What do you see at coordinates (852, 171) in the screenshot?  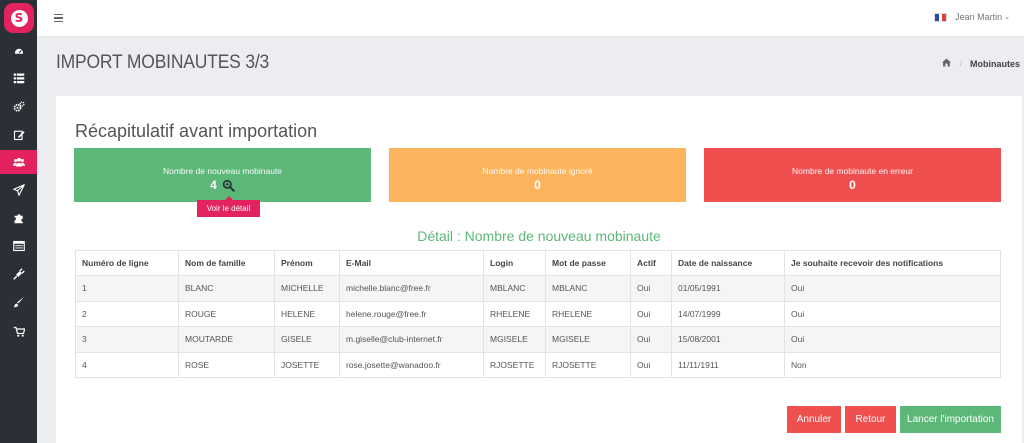 I see `stat-error-label: Nombre de mobinaute en erreur` at bounding box center [852, 171].